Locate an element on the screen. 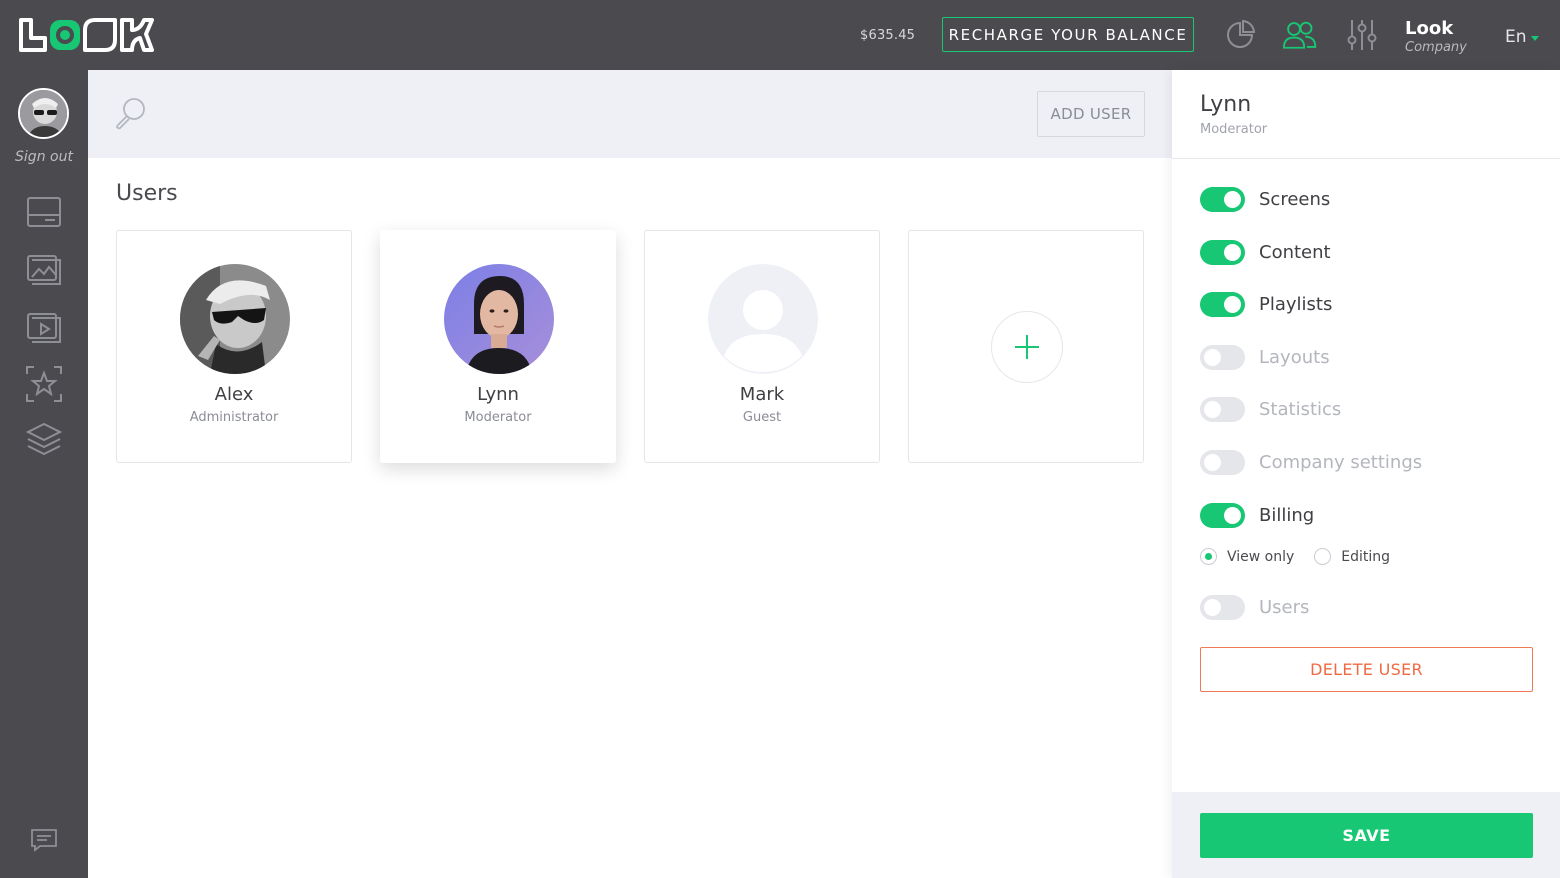 The width and height of the screenshot is (1560, 878). permission-layouts: Layouts is located at coordinates (1265, 357).